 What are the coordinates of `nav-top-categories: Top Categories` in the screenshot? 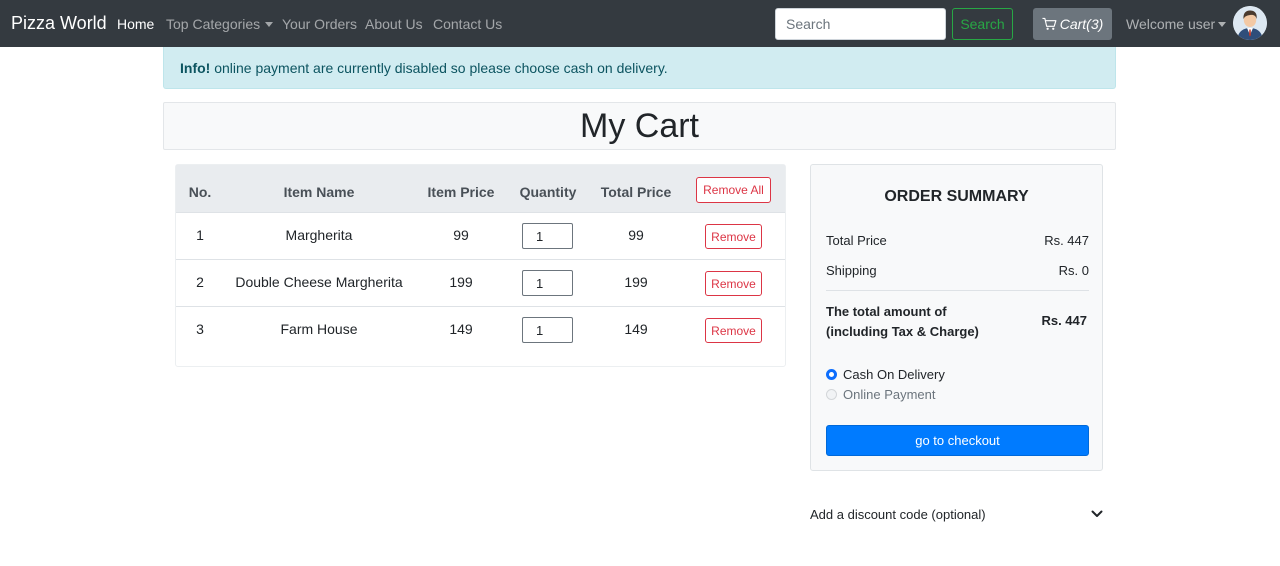 It's located at (220, 24).